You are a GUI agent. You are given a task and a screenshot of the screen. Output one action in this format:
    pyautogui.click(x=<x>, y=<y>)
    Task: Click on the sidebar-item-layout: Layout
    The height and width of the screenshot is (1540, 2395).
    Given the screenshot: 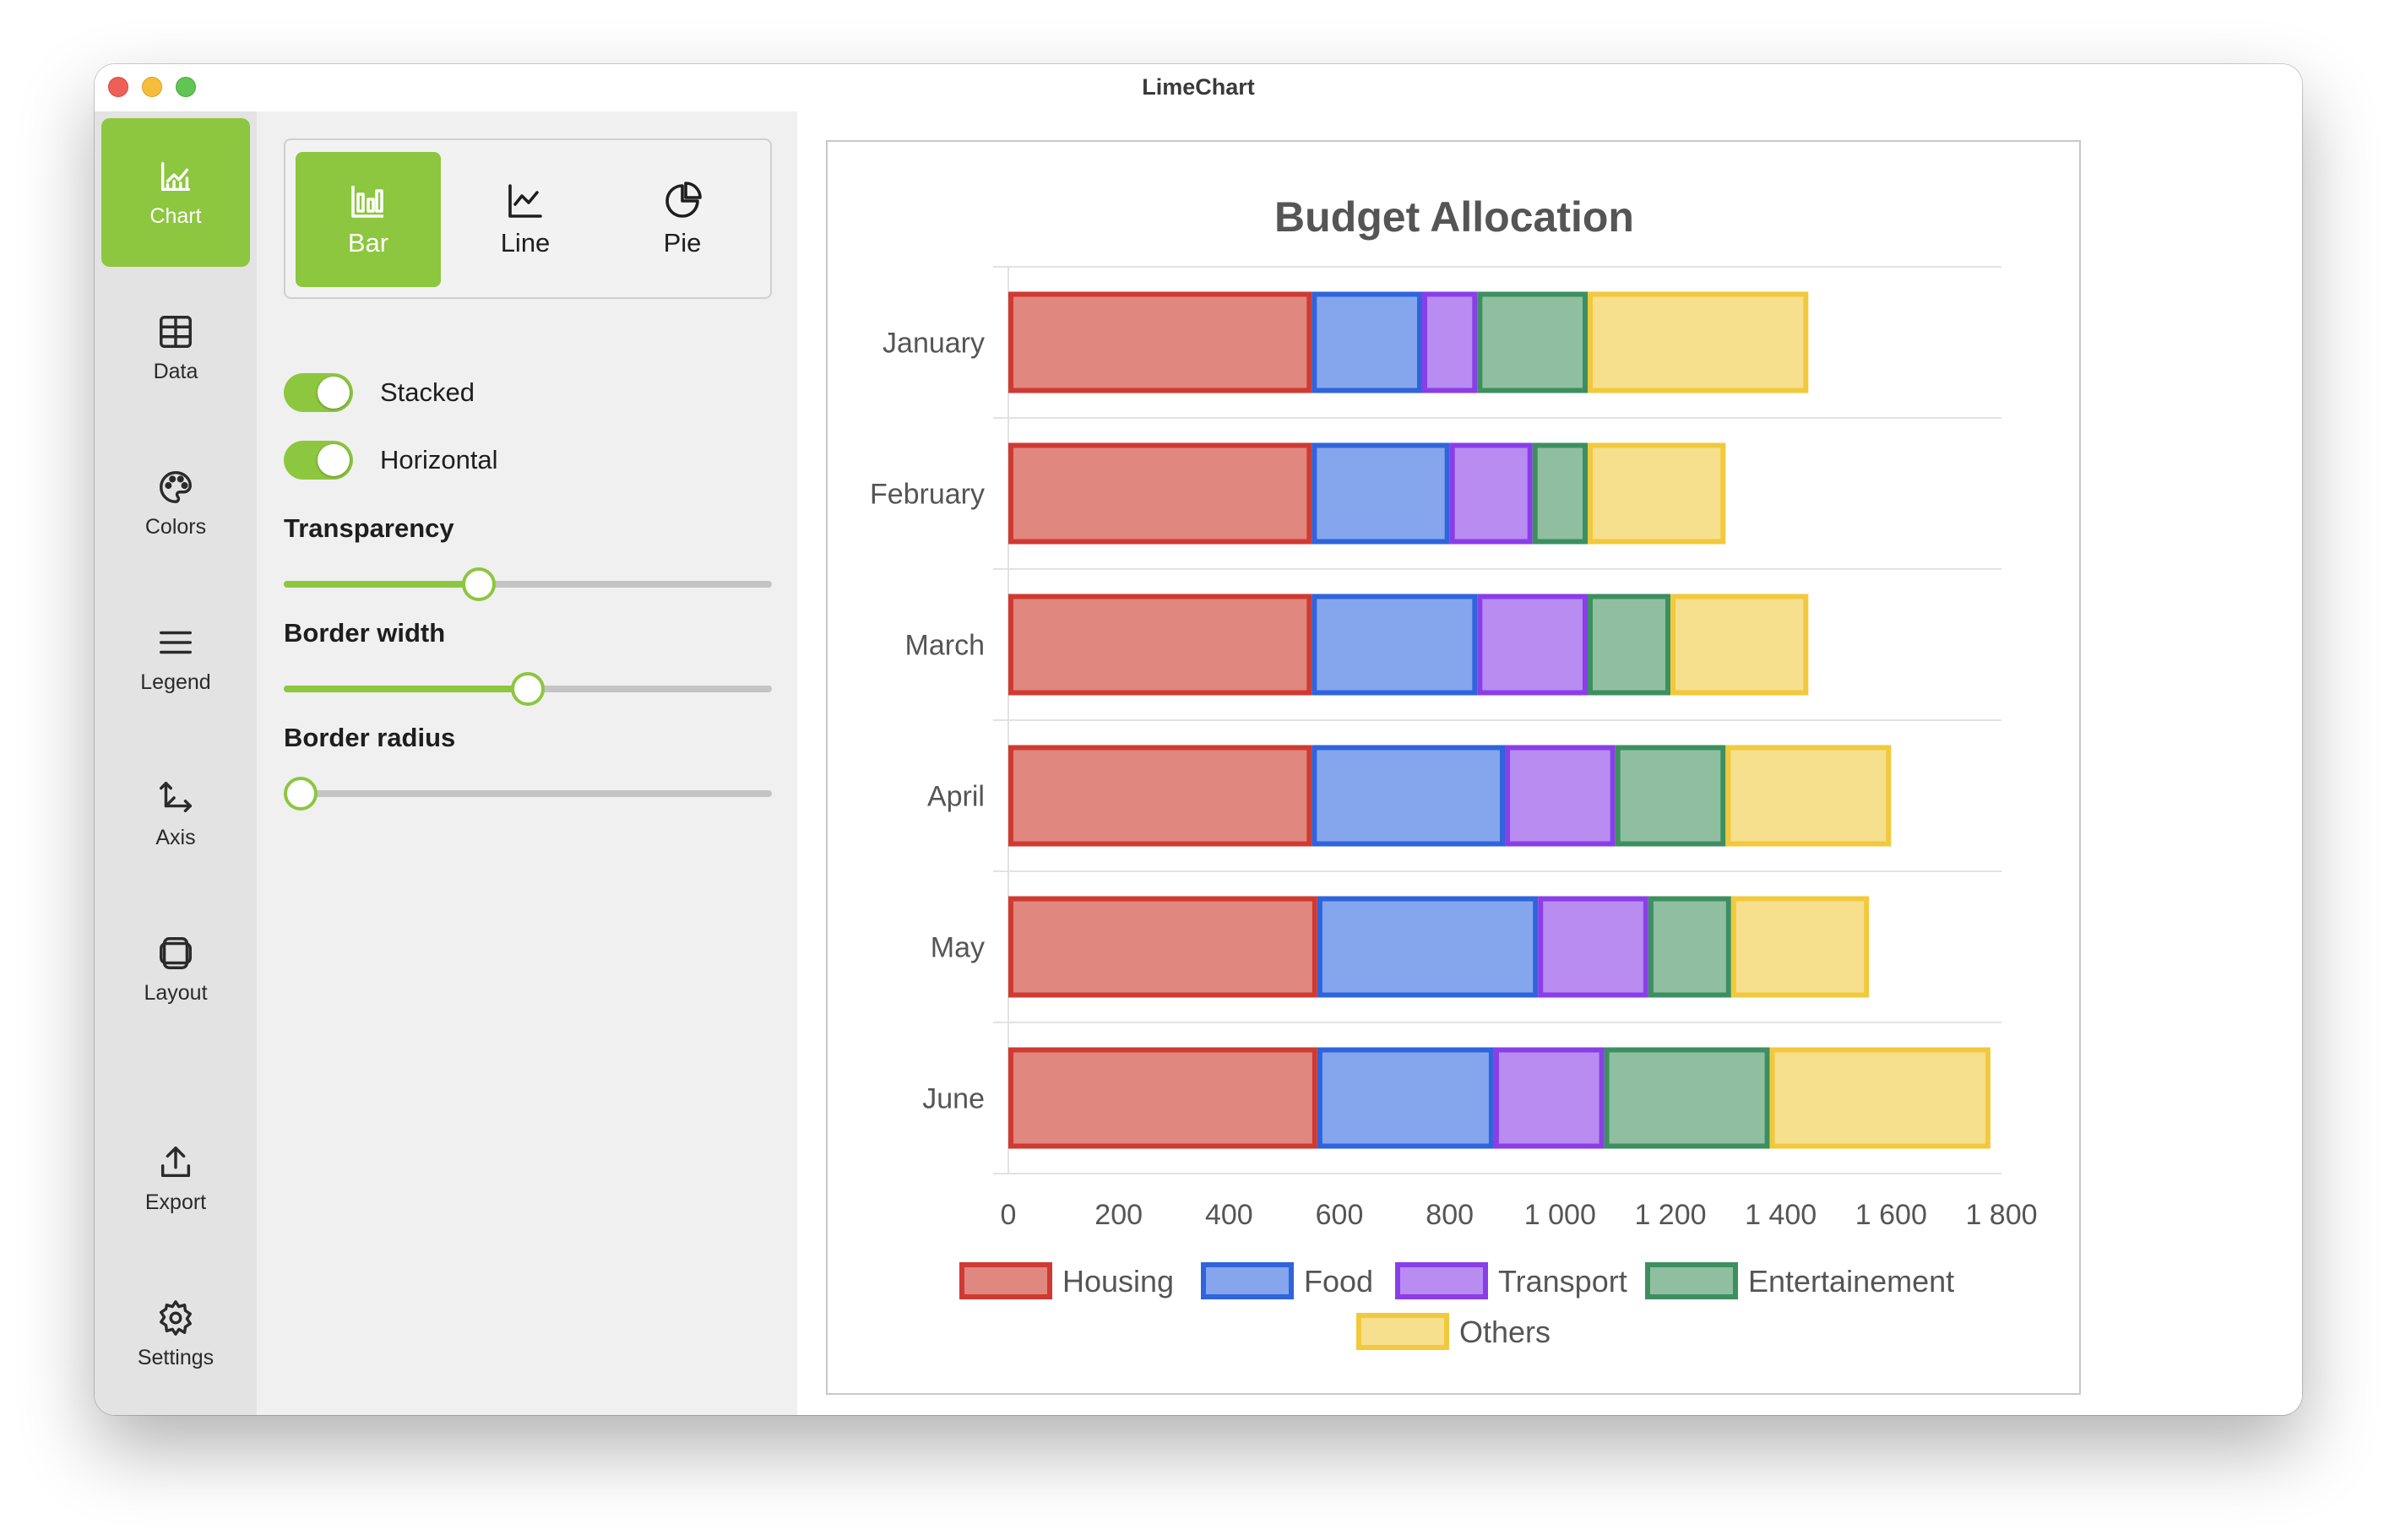 What is the action you would take?
    pyautogui.click(x=175, y=969)
    